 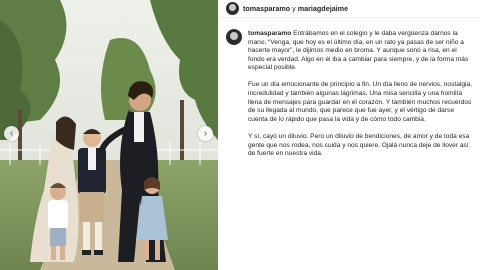 I want to click on authors-joiner: y, so click(x=294, y=8).